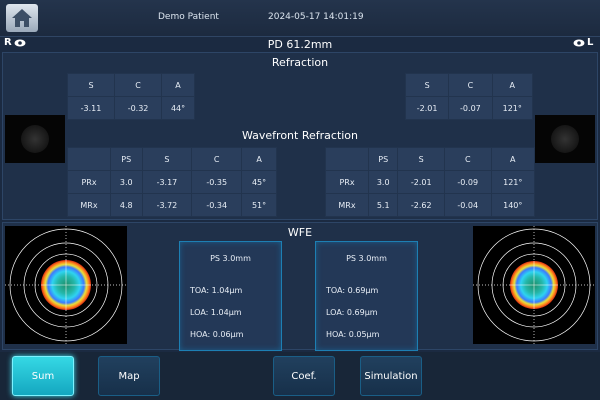  What do you see at coordinates (138, 108) in the screenshot?
I see `right-cylinder: -0.32` at bounding box center [138, 108].